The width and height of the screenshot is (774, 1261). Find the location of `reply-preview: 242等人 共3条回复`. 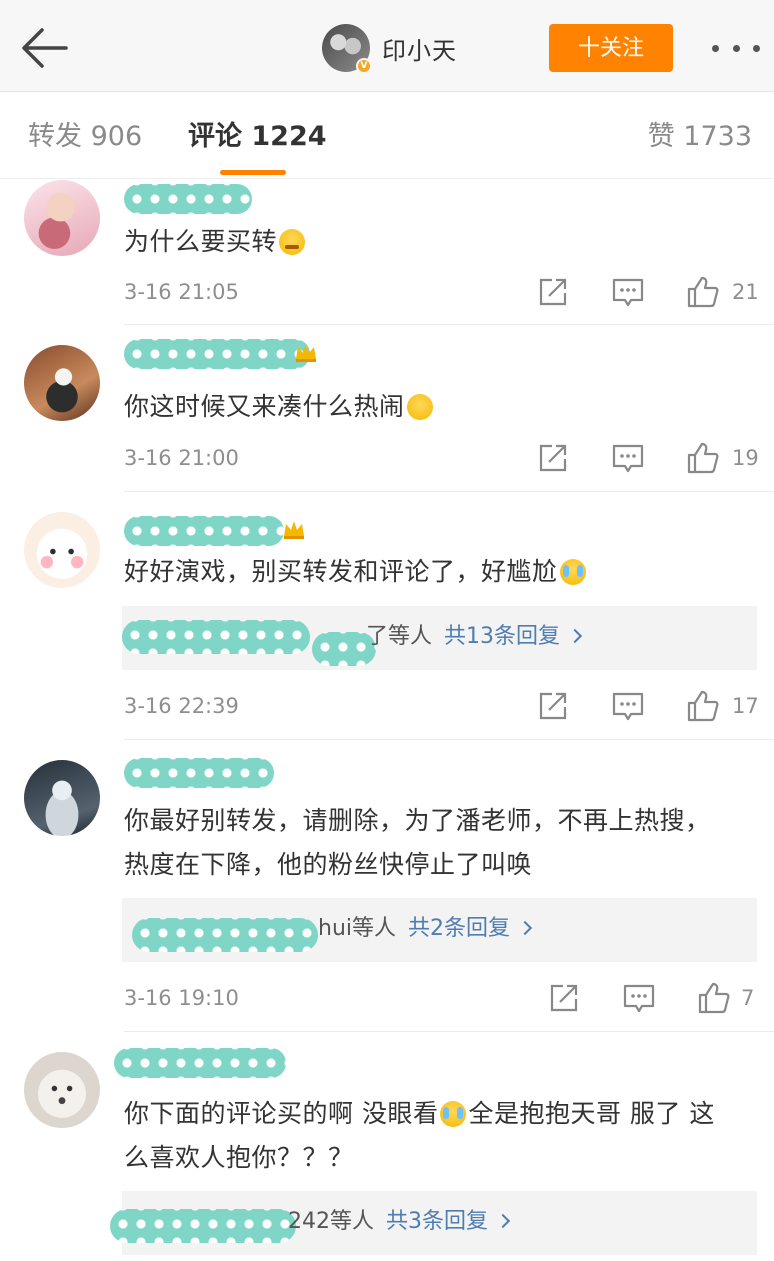

reply-preview: 242等人 共3条回复 is located at coordinates (433, 1223).